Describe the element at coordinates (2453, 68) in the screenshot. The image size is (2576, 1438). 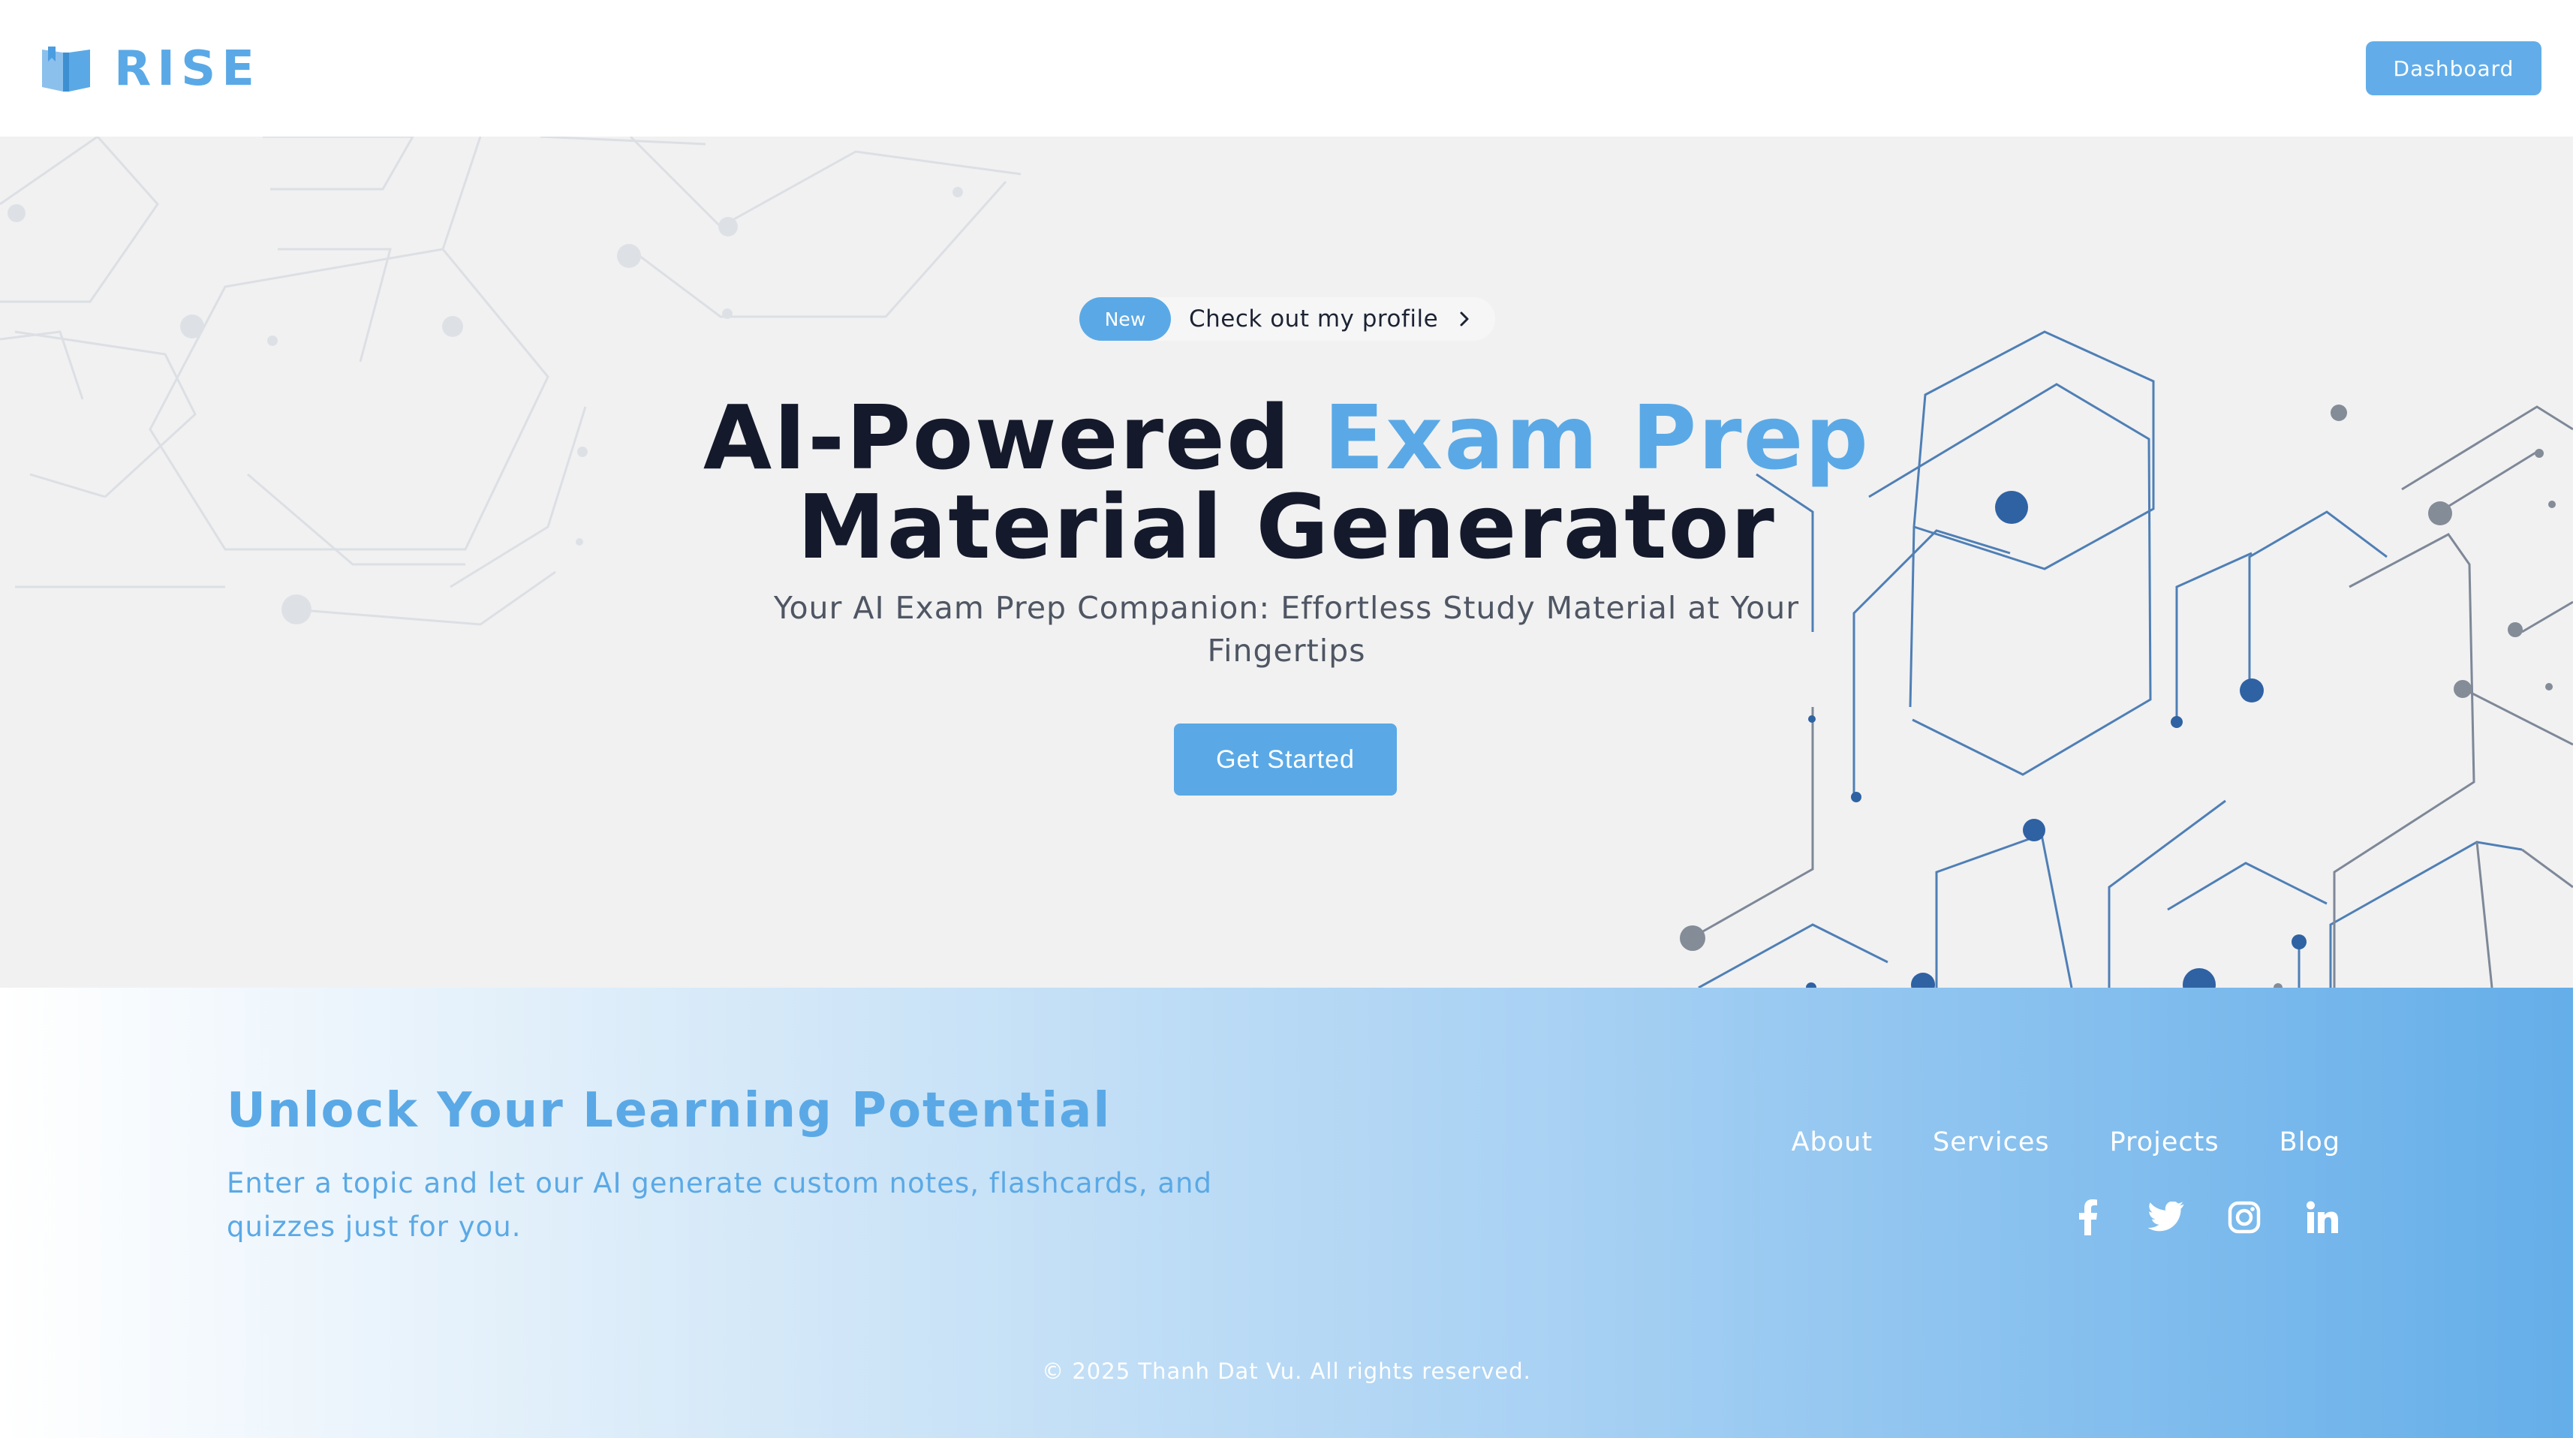
I see `dashboard-button: Dashboard` at that location.